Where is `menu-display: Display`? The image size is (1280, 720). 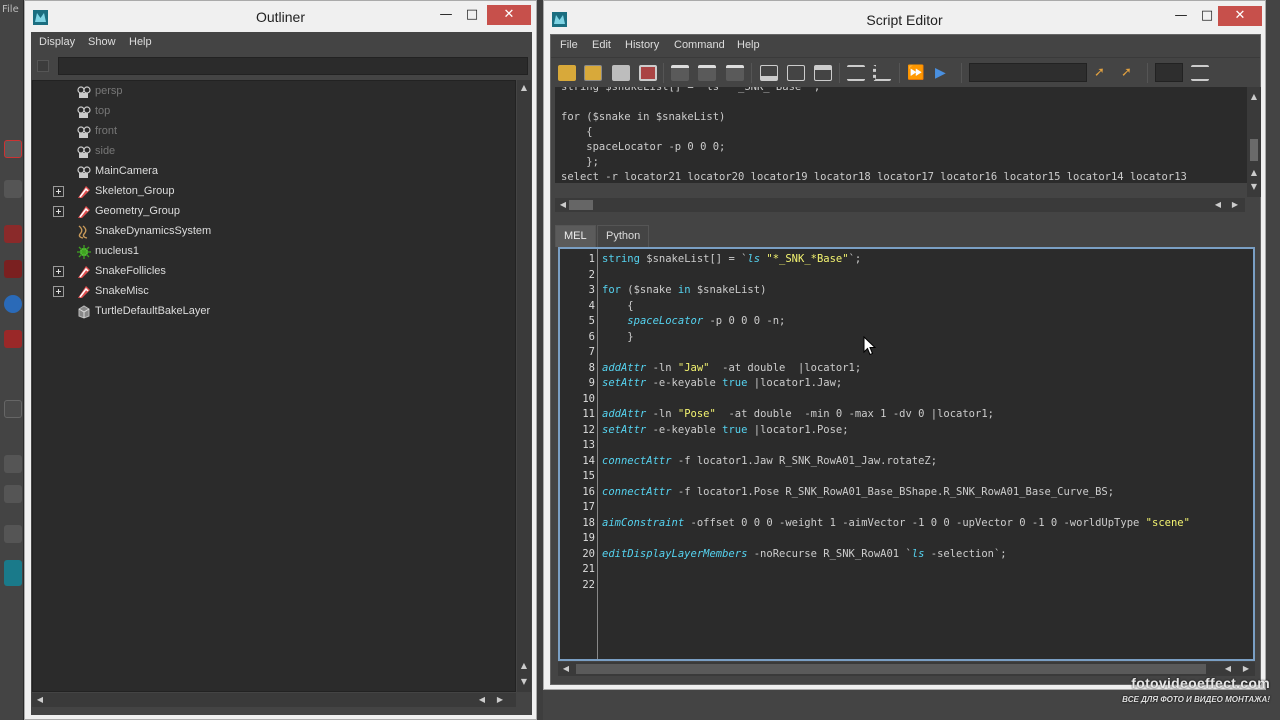
menu-display: Display is located at coordinates (57, 42).